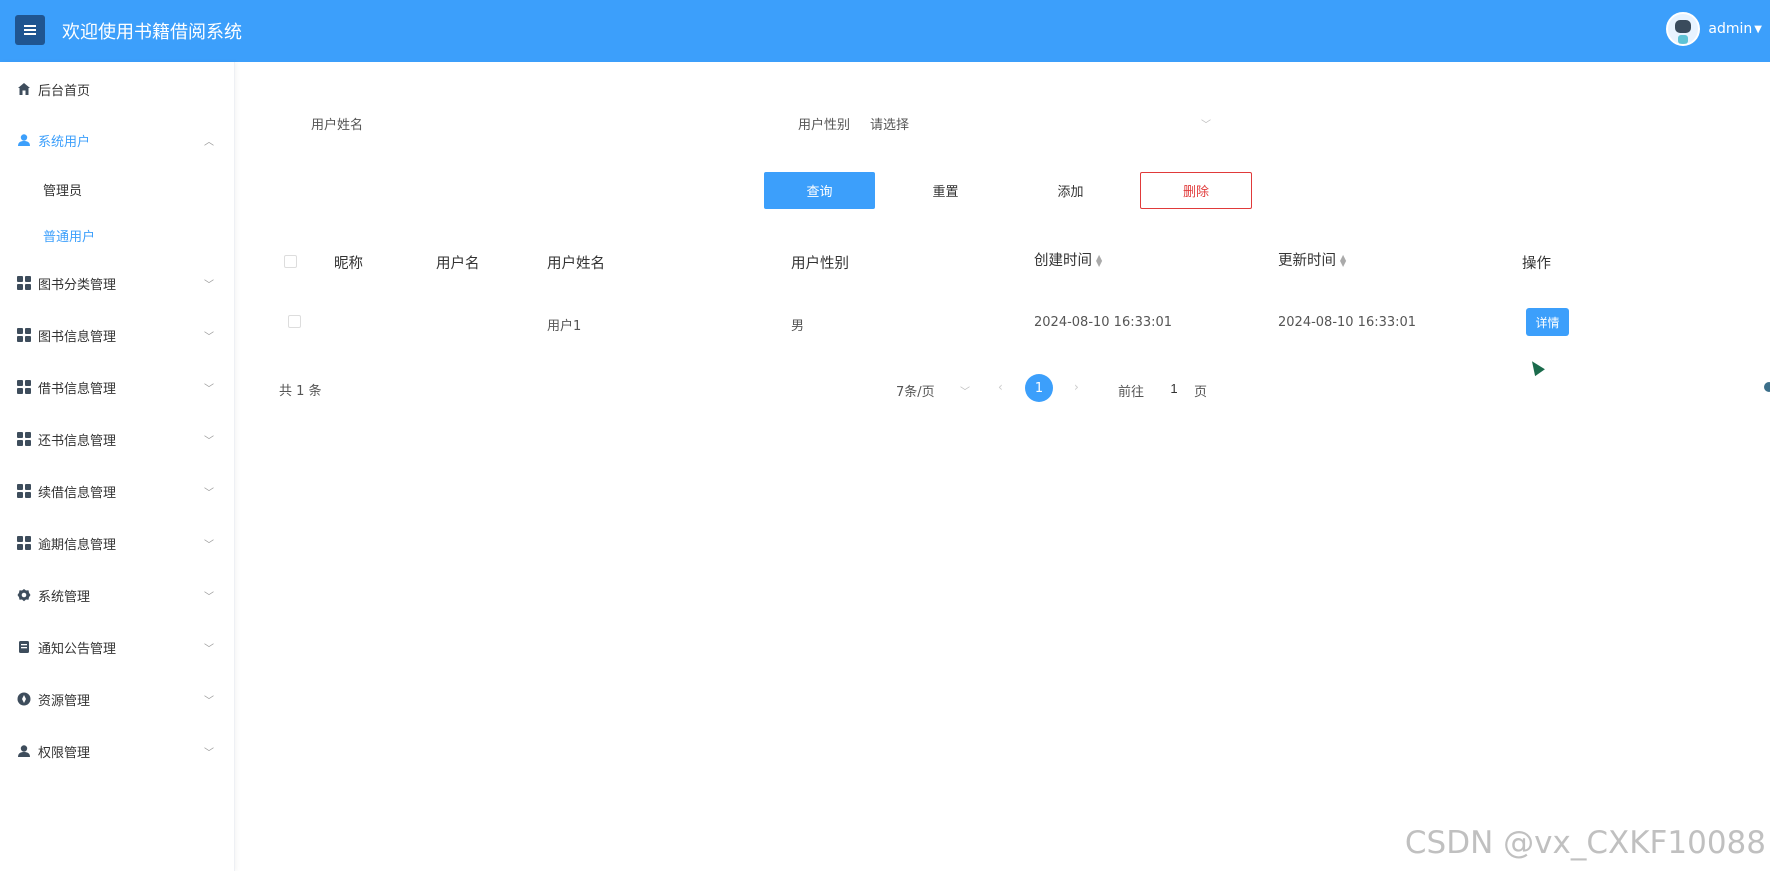 The image size is (1770, 871). I want to click on filter-gender-label: 用户性别, so click(824, 125).